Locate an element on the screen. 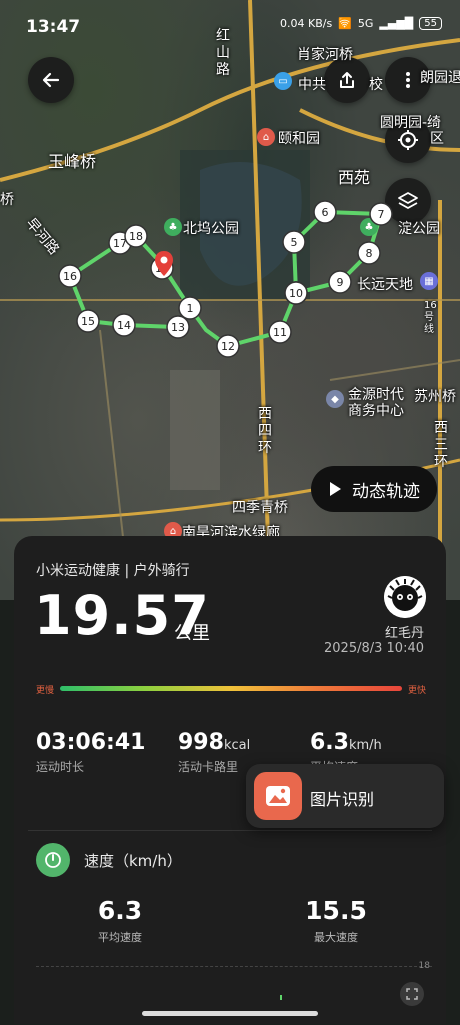 The height and width of the screenshot is (1025, 460). route-waypoint-label: 14 is located at coordinates (124, 325).